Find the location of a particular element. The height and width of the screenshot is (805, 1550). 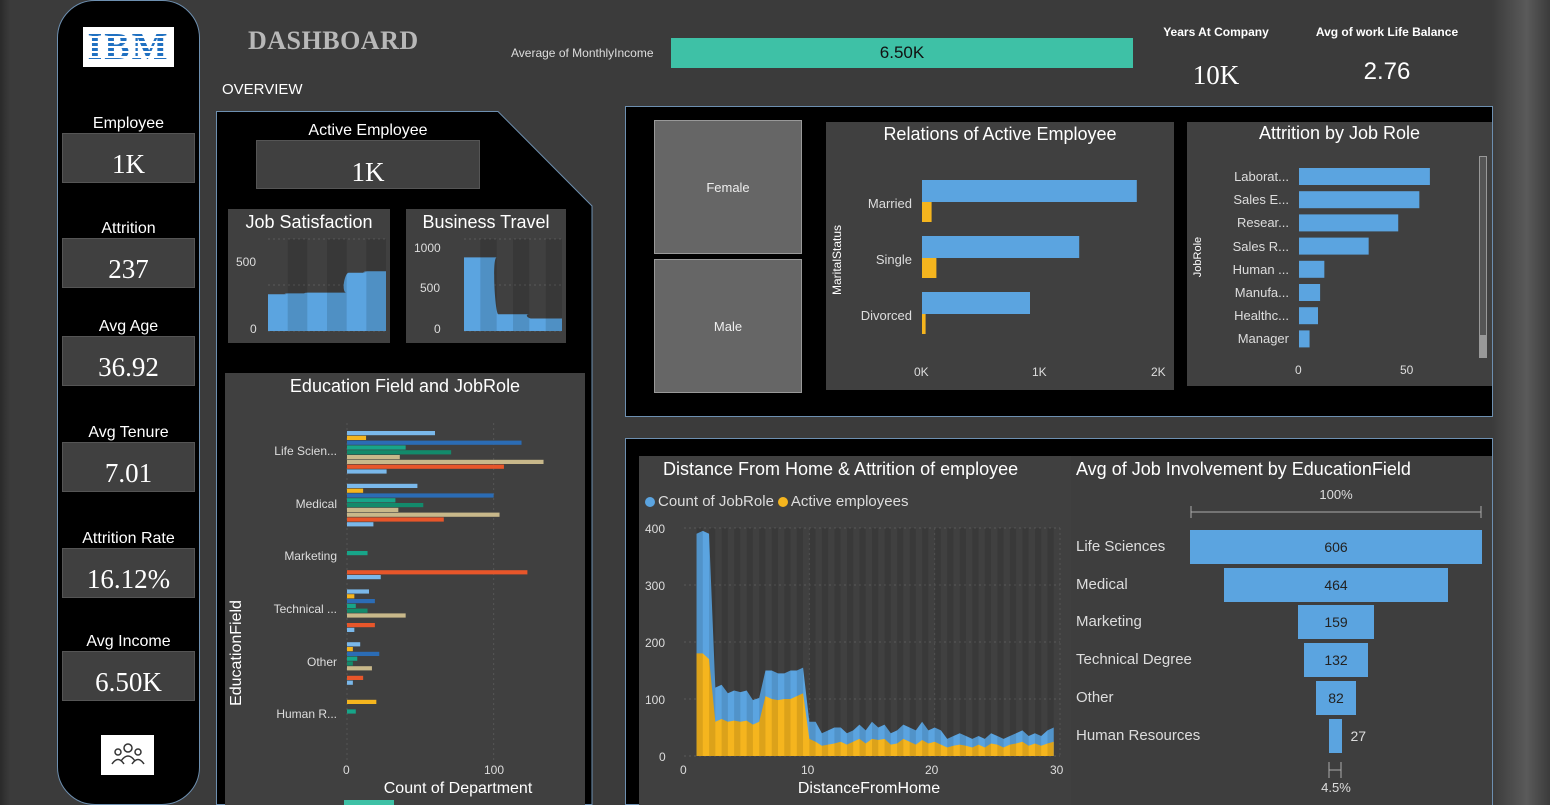

kpi-attrition-rate-value: 16.12% is located at coordinates (128, 579).